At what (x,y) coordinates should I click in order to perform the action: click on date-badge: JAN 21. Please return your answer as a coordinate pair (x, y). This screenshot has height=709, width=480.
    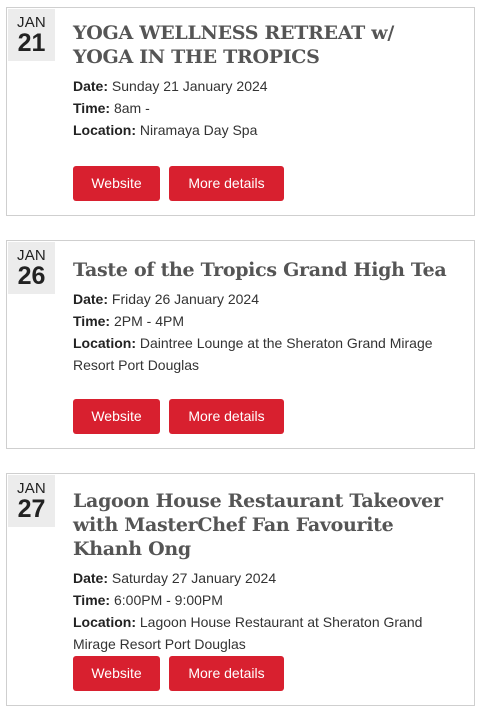
    Looking at the image, I should click on (31, 35).